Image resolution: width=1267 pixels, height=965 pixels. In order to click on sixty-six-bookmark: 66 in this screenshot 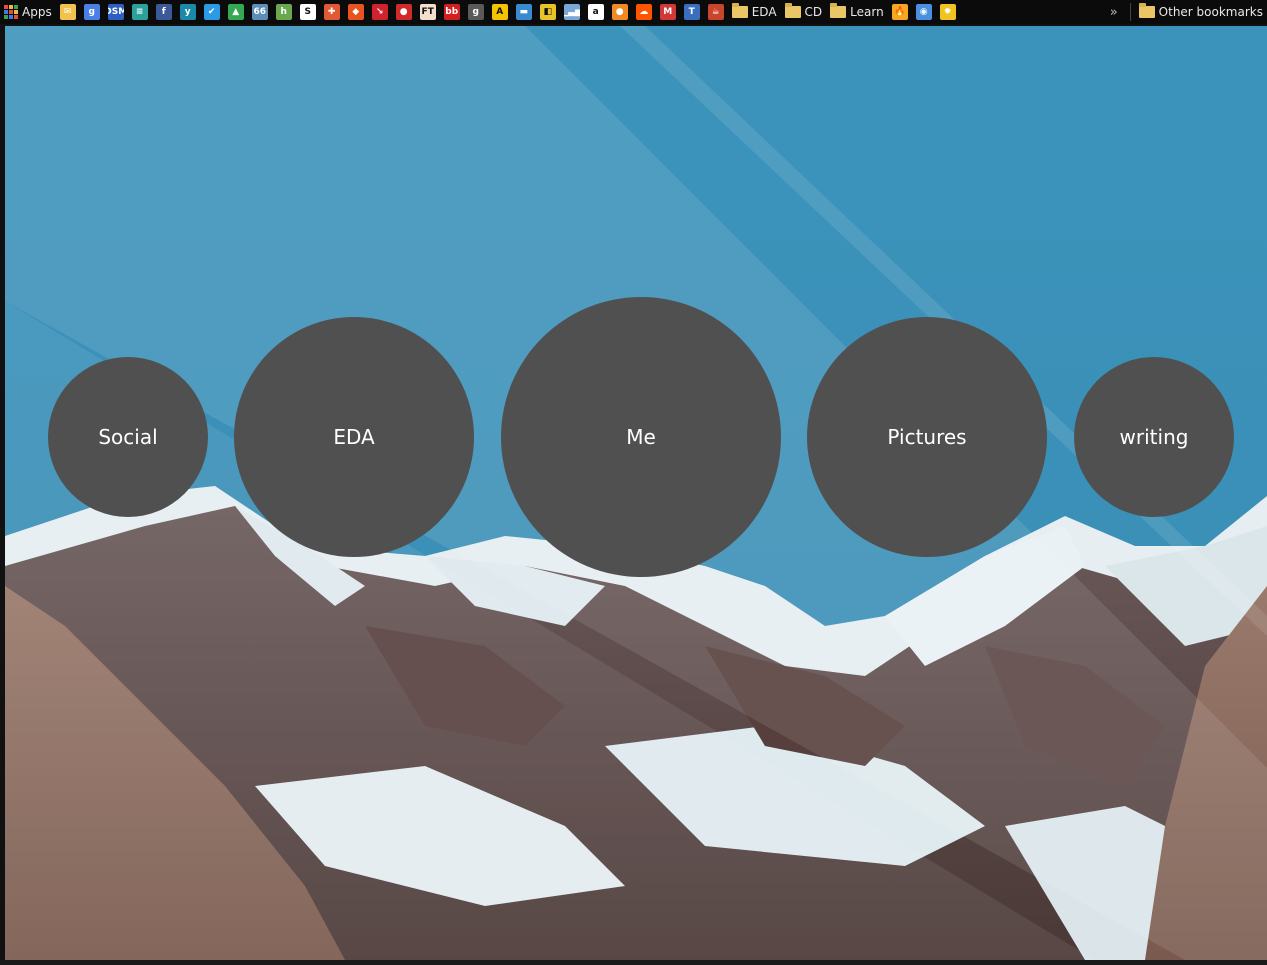, I will do `click(260, 12)`.